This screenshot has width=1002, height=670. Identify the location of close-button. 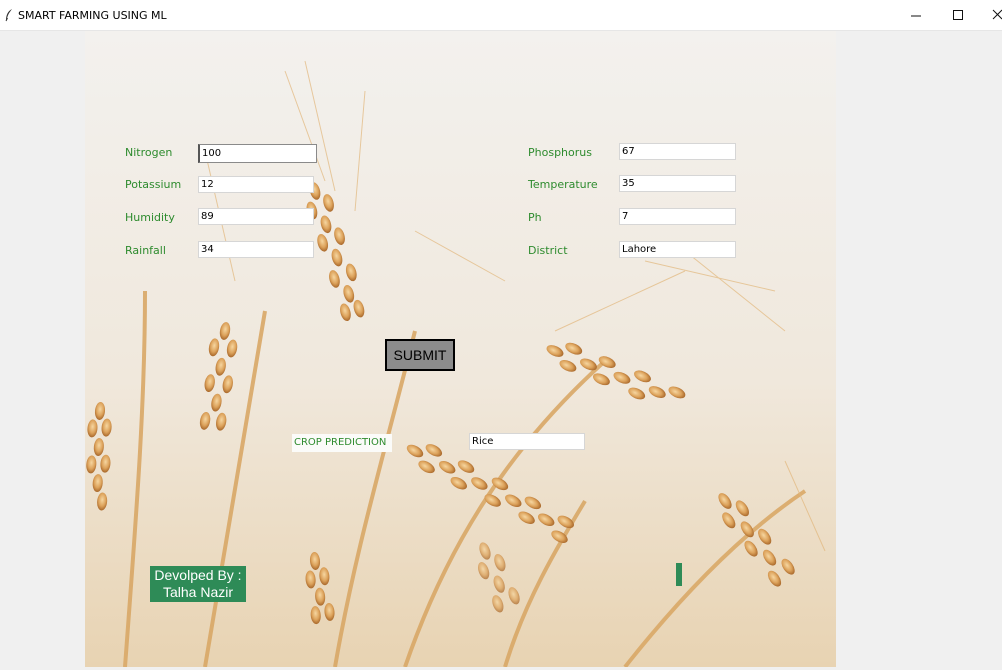
(995, 15).